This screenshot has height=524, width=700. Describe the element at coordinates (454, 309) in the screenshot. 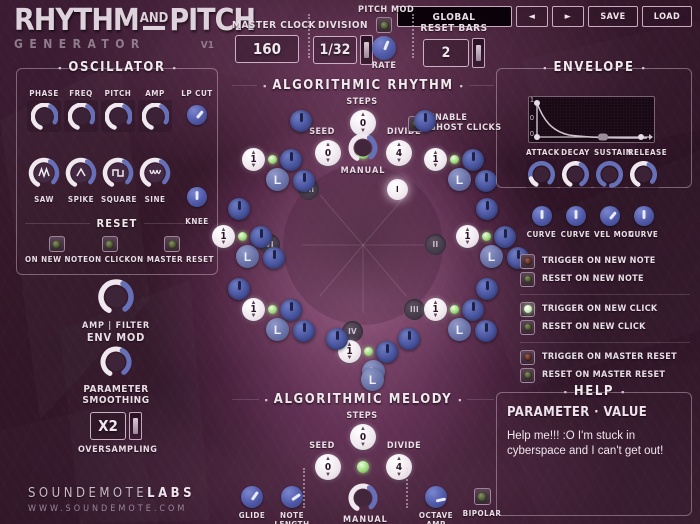

I see `step-3-led` at that location.